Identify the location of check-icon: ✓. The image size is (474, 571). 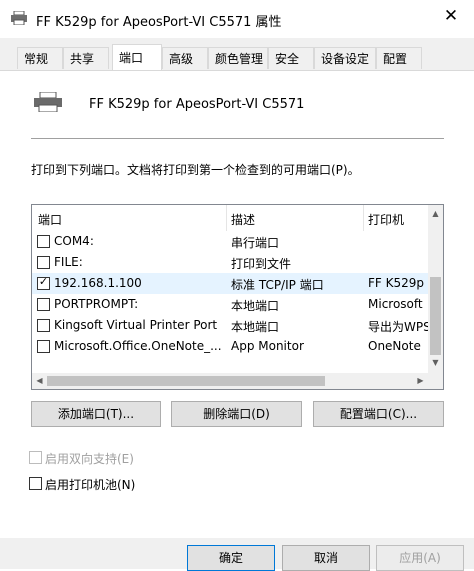
(43, 281).